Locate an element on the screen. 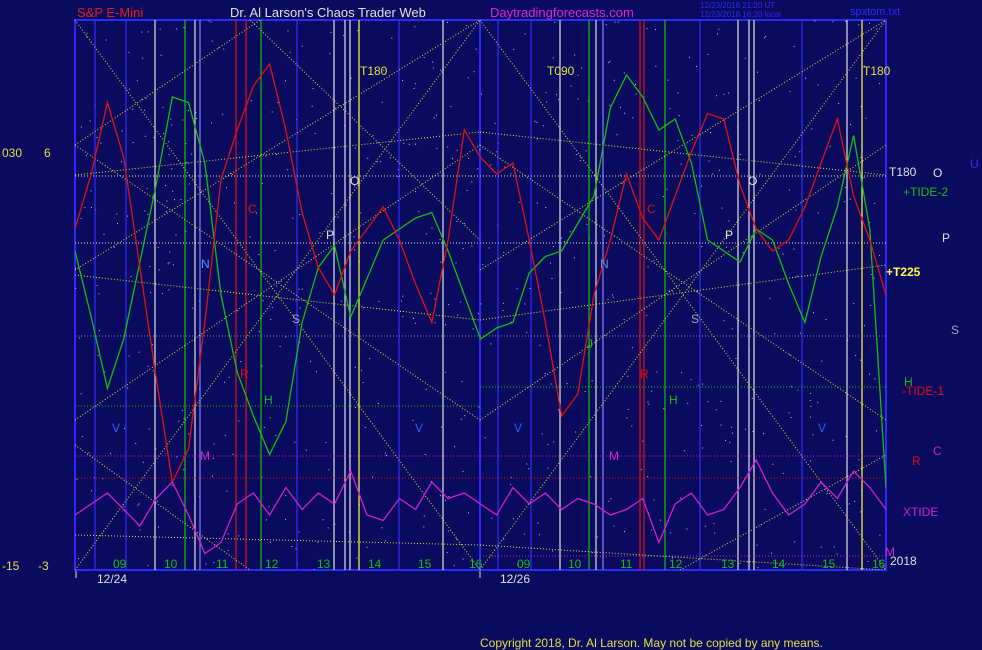  marker-v-4: V is located at coordinates (822, 428).